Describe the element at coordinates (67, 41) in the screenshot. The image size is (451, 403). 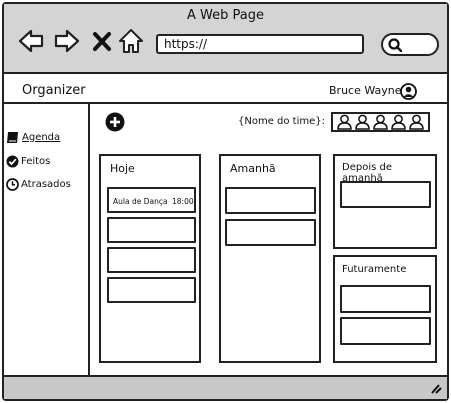
I see `forward-arrow-icon` at that location.